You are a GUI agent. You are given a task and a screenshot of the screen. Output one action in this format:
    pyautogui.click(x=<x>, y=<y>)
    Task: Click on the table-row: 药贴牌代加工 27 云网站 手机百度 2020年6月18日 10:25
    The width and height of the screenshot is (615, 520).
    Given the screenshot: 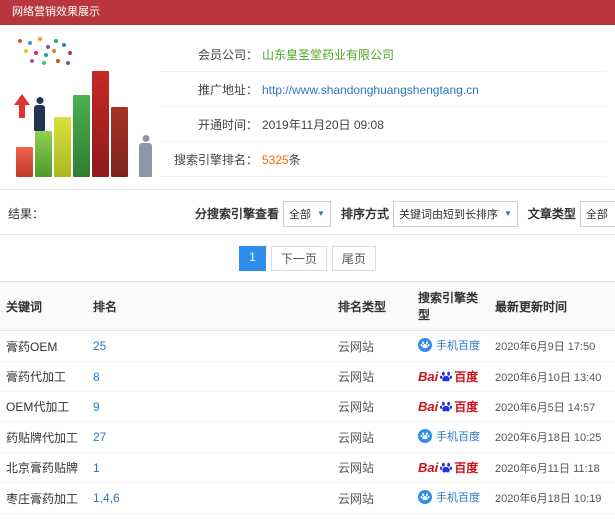 What is the action you would take?
    pyautogui.click(x=307, y=437)
    